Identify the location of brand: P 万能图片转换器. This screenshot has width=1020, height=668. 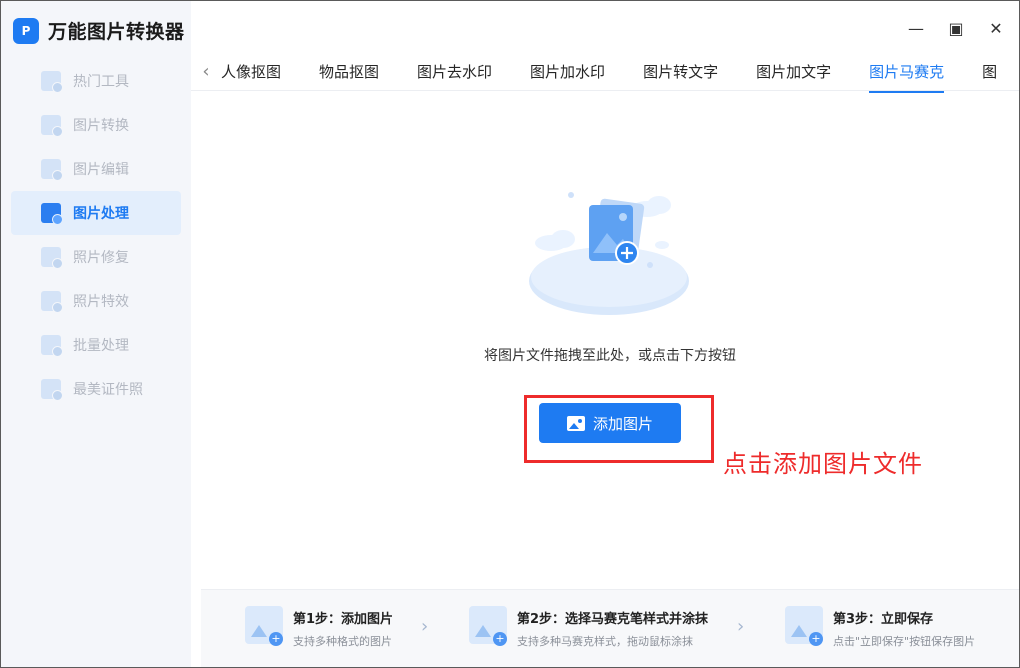
(99, 30).